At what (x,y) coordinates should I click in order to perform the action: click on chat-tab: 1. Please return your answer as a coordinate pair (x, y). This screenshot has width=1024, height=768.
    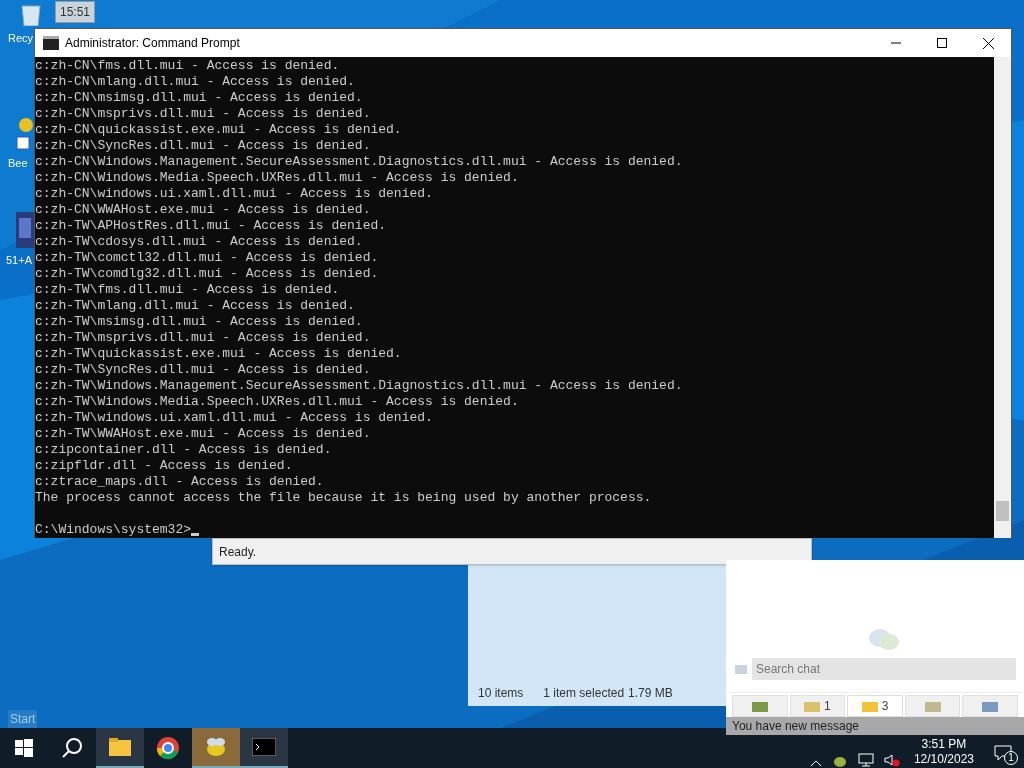
    Looking at the image, I should click on (817, 706).